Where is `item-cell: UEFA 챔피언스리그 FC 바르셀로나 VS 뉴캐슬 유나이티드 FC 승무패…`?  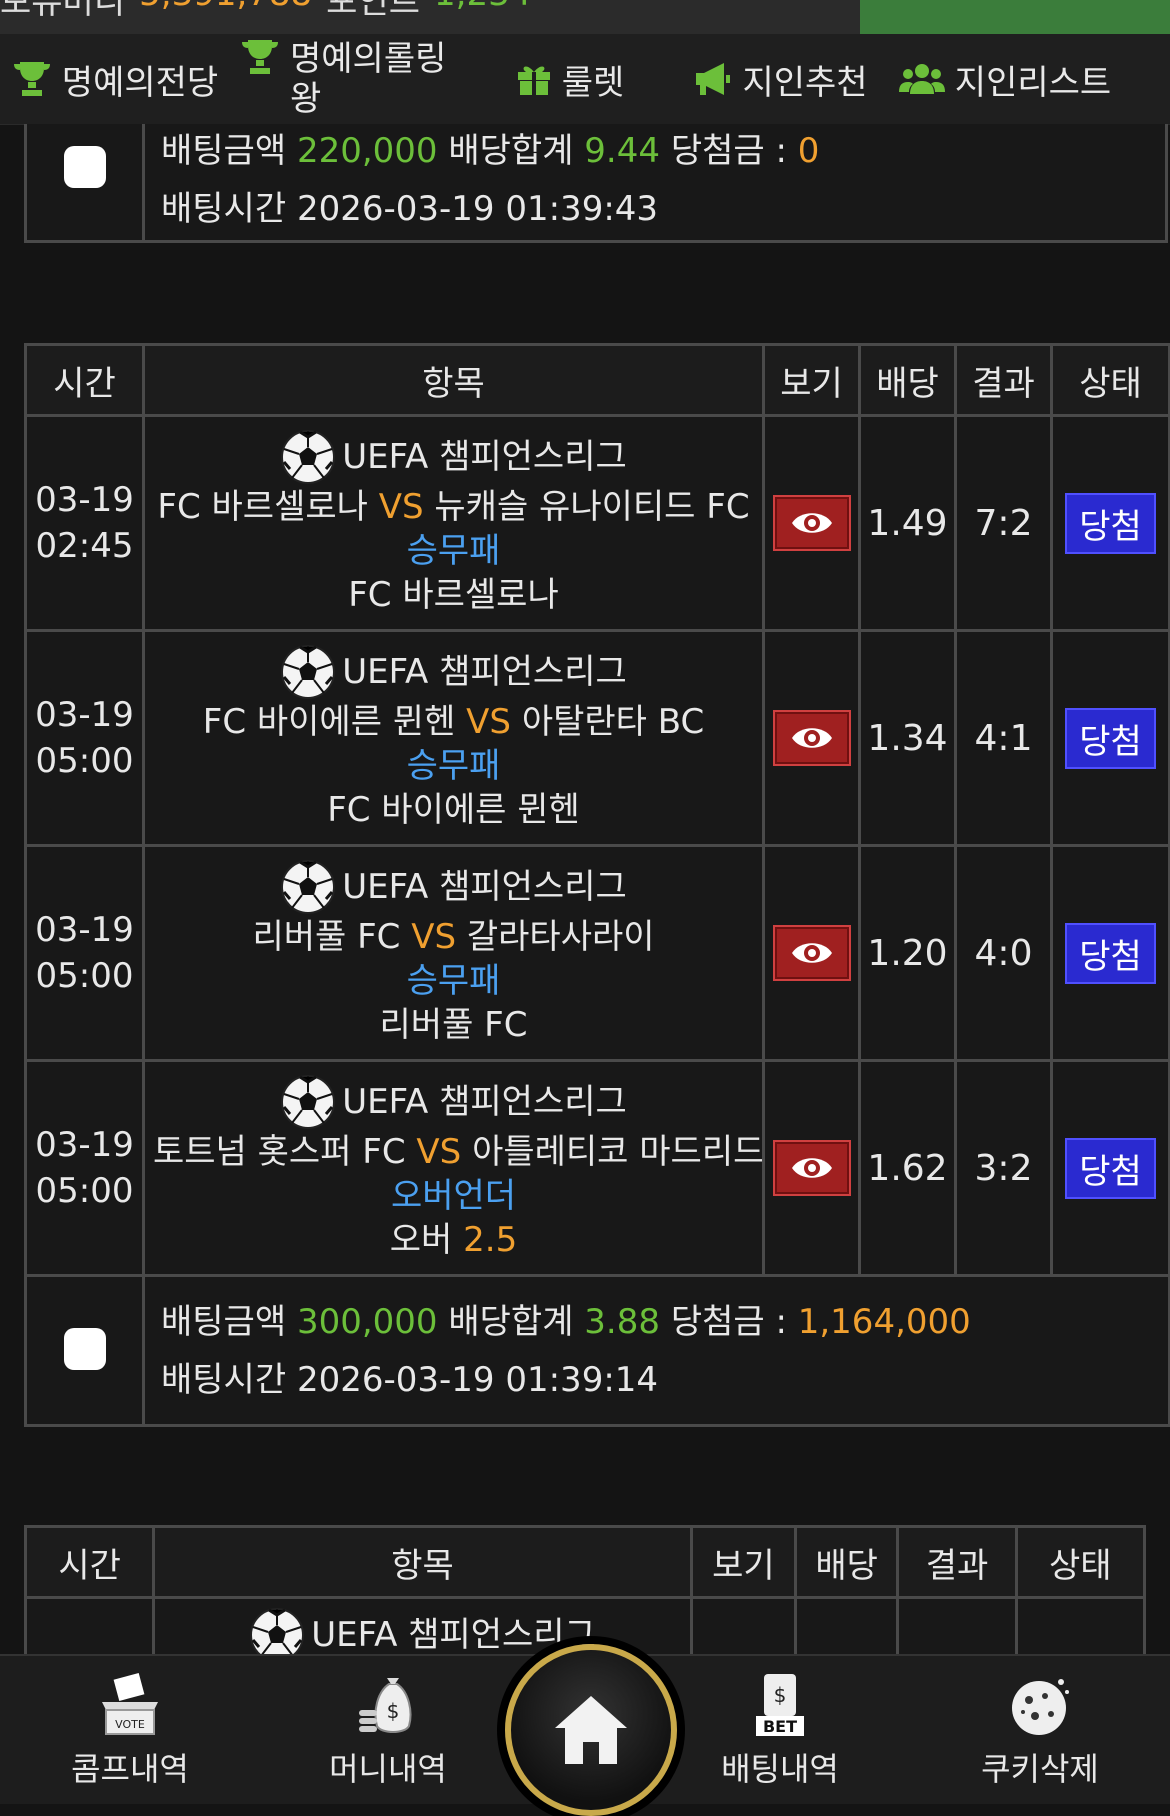
item-cell: UEFA 챔피언스리그 FC 바르셀로나 VS 뉴캐슬 유나이티드 FC 승무패… is located at coordinates (453, 523).